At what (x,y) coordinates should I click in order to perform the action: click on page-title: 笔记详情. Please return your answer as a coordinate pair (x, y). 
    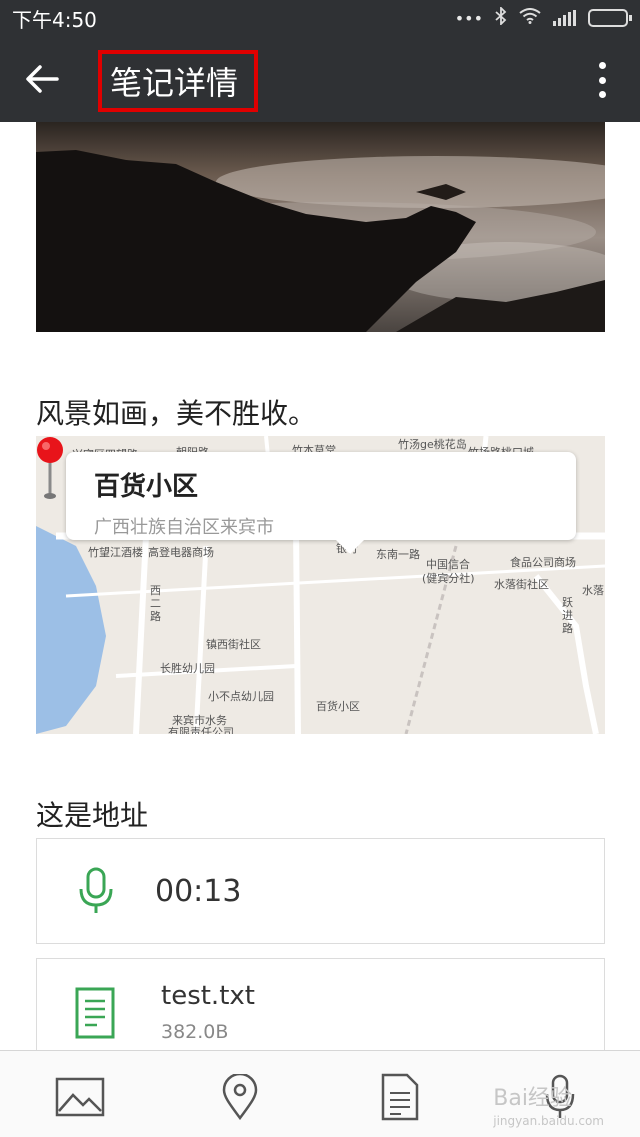
    Looking at the image, I should click on (174, 83).